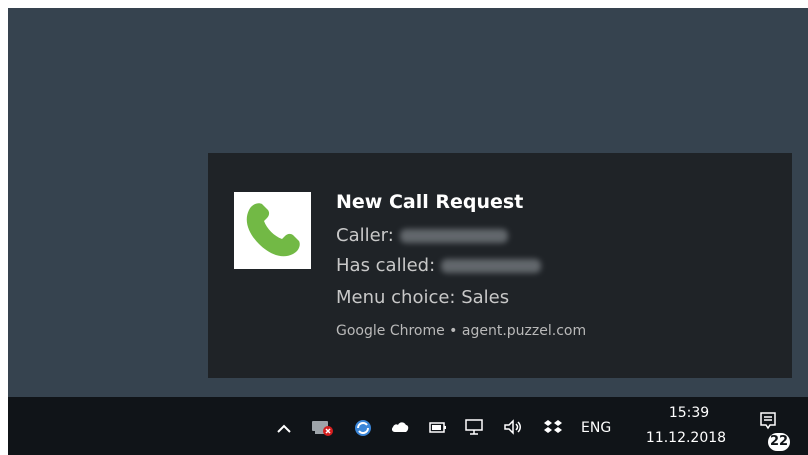  What do you see at coordinates (386, 265) in the screenshot?
I see `has-called-label: Has called:` at bounding box center [386, 265].